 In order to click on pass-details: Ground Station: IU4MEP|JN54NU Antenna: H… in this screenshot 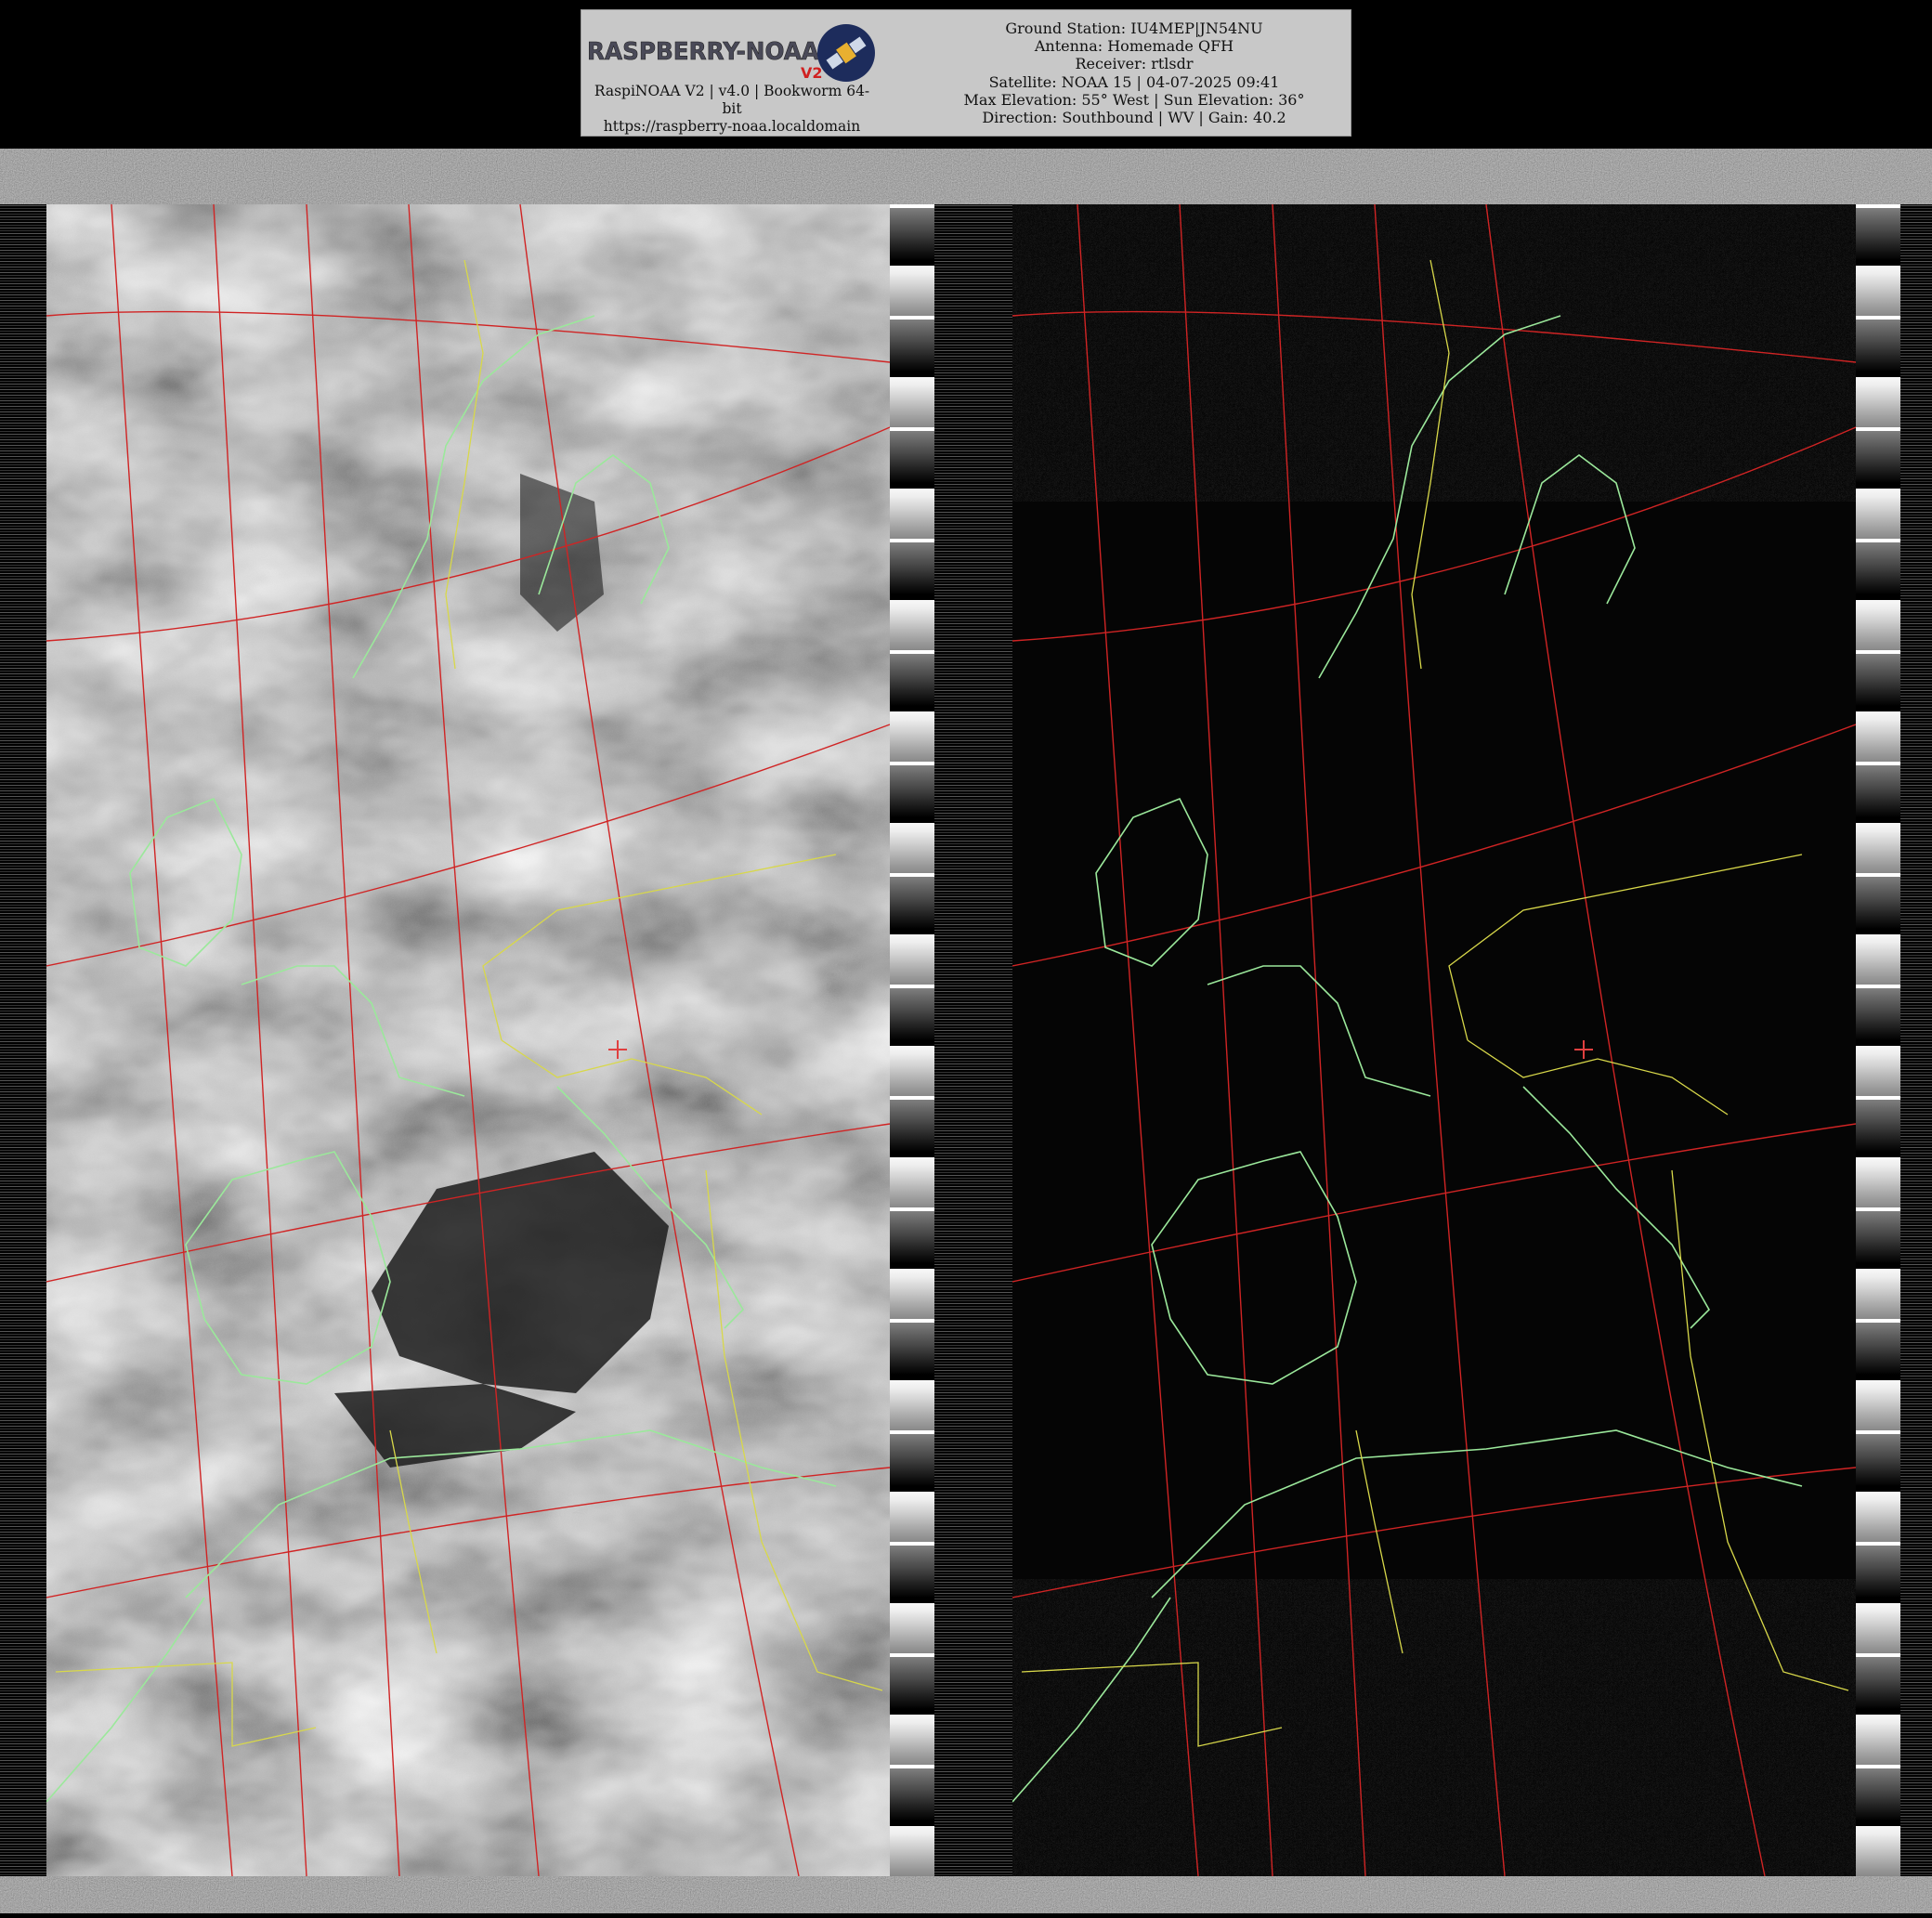, I will do `click(1134, 73)`.